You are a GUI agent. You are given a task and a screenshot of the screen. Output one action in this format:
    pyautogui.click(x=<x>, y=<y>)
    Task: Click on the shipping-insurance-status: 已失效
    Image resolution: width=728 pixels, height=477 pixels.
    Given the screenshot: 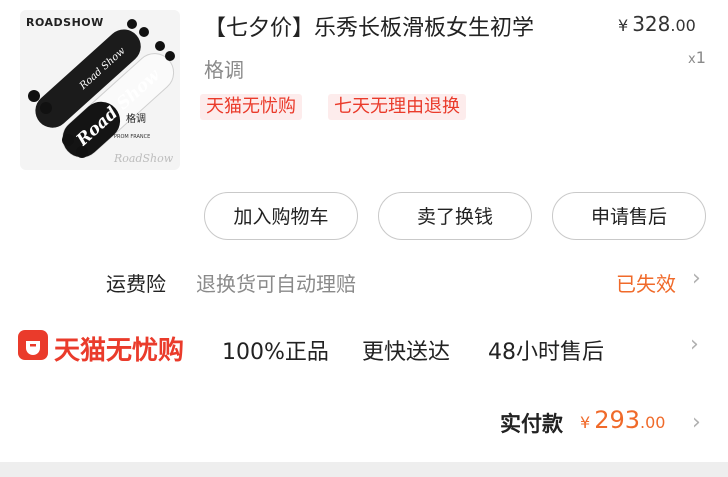 What is the action you would take?
    pyautogui.click(x=646, y=282)
    